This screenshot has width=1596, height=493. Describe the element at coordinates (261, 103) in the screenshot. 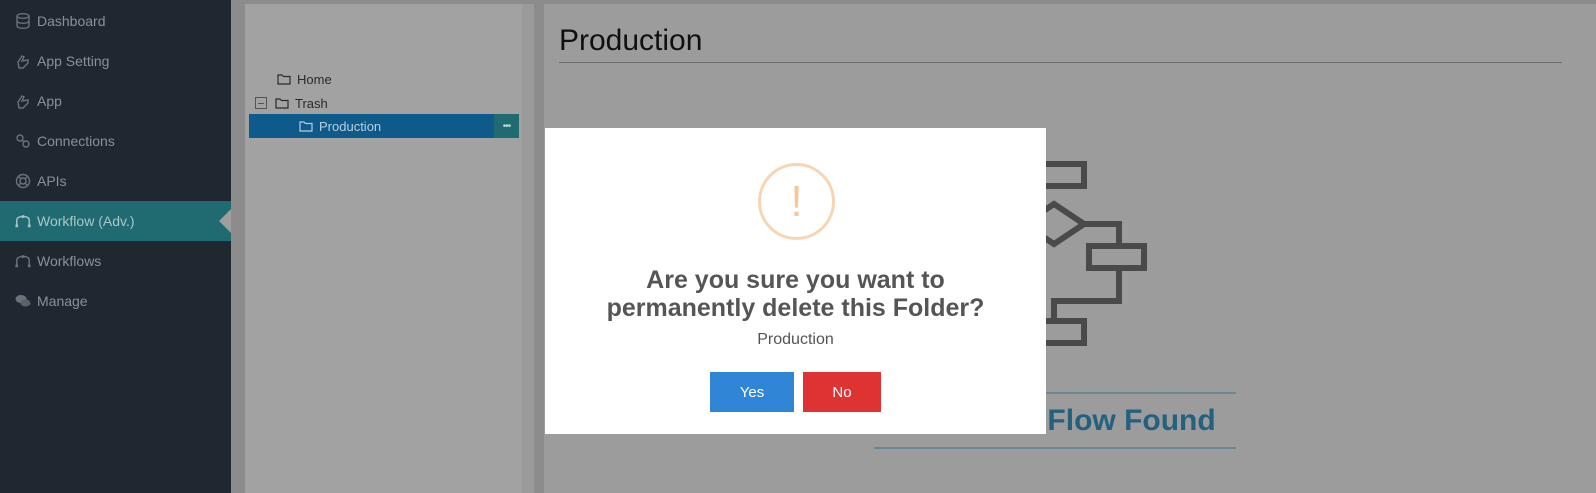

I see `collapse-icon` at that location.